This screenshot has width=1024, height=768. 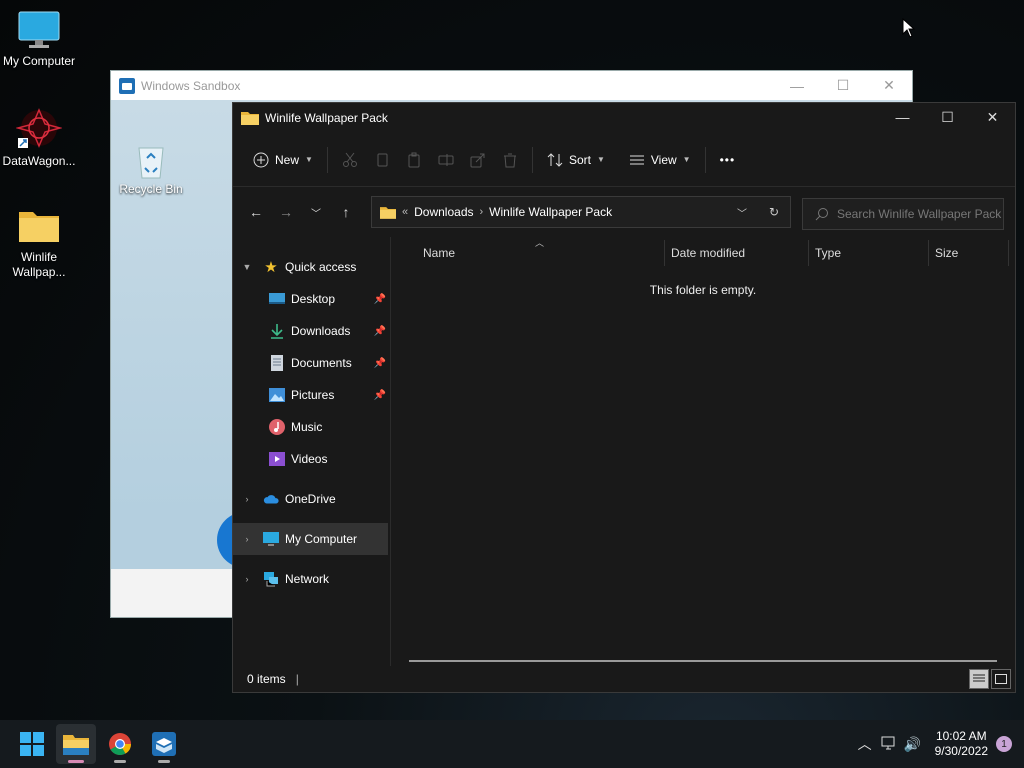 I want to click on nav-item-videos: Videos, so click(x=311, y=459).